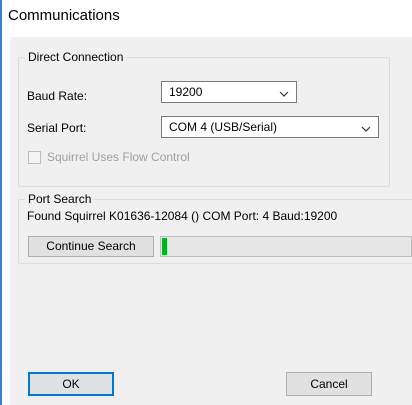  What do you see at coordinates (57, 96) in the screenshot?
I see `baud-rate-label: Baud Rate:` at bounding box center [57, 96].